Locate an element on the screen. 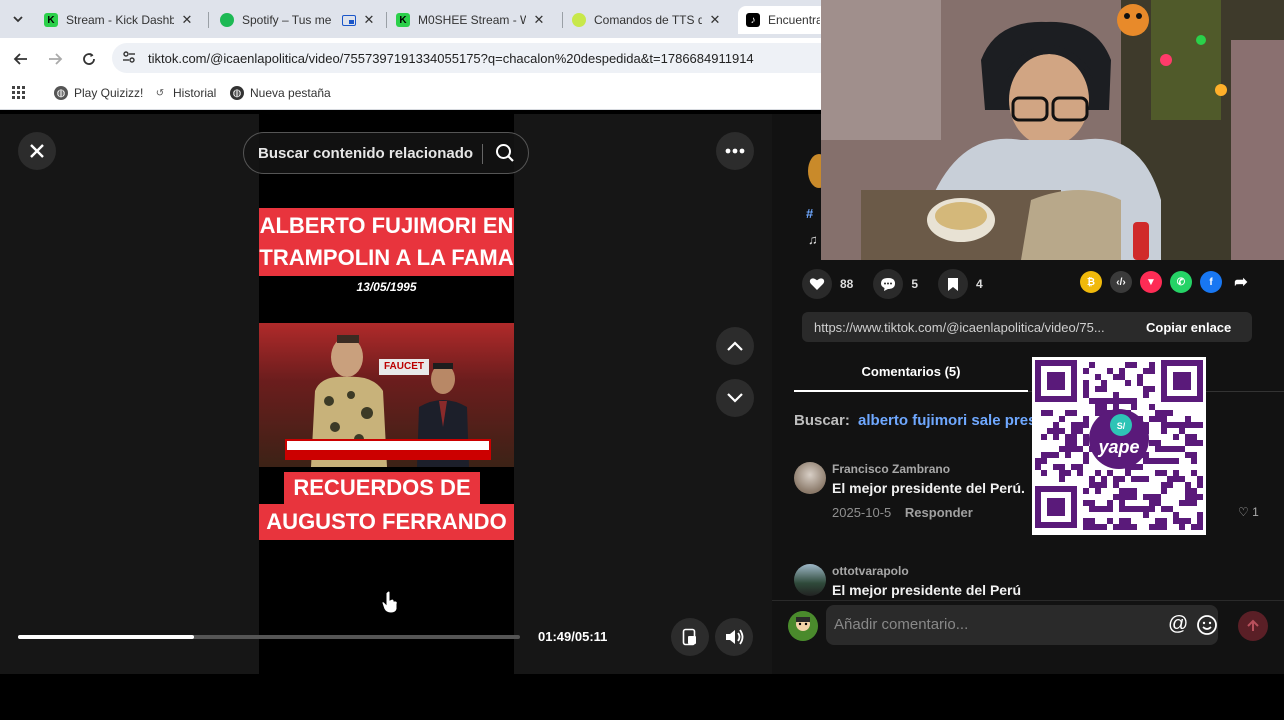  comment-like: ♡ 1 is located at coordinates (1248, 512).